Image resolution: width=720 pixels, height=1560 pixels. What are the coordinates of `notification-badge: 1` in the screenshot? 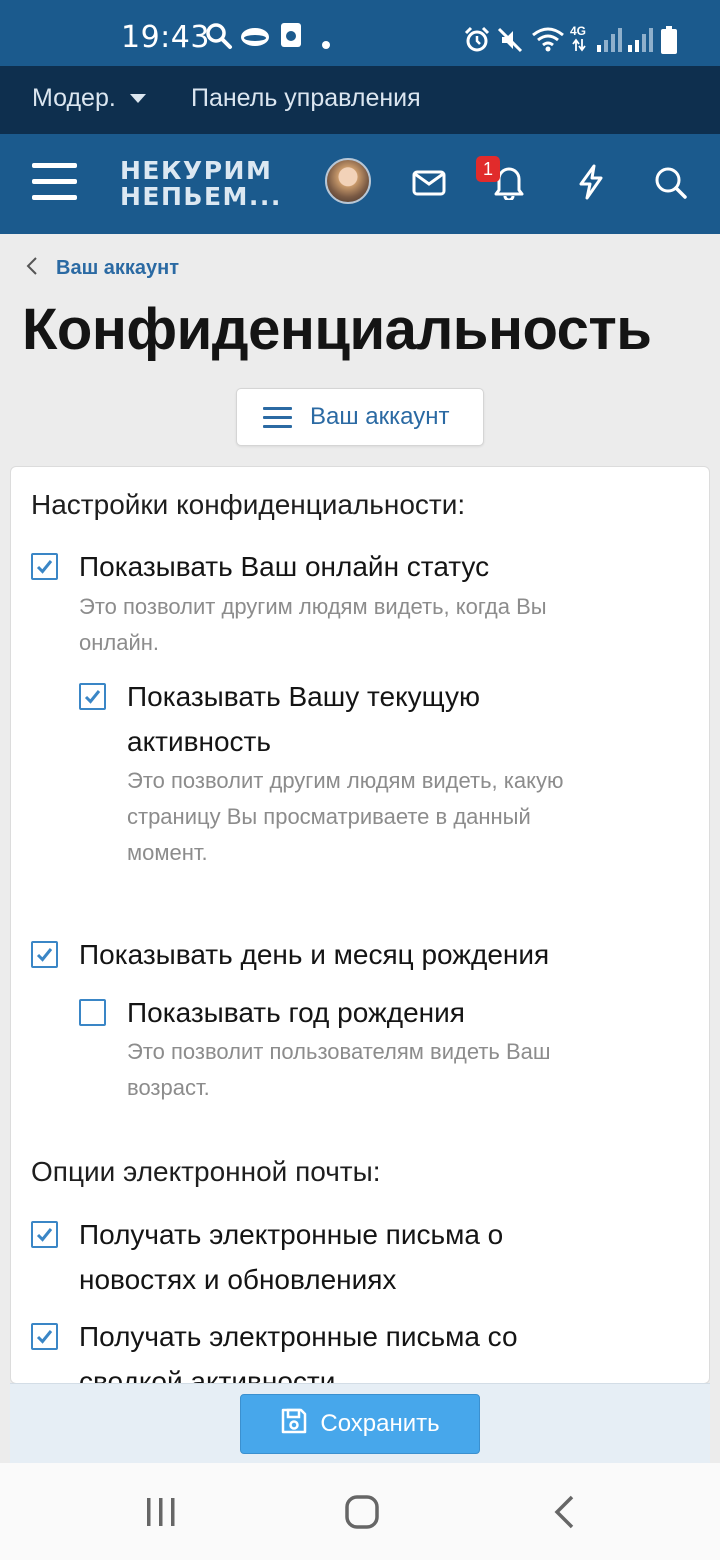 It's located at (488, 169).